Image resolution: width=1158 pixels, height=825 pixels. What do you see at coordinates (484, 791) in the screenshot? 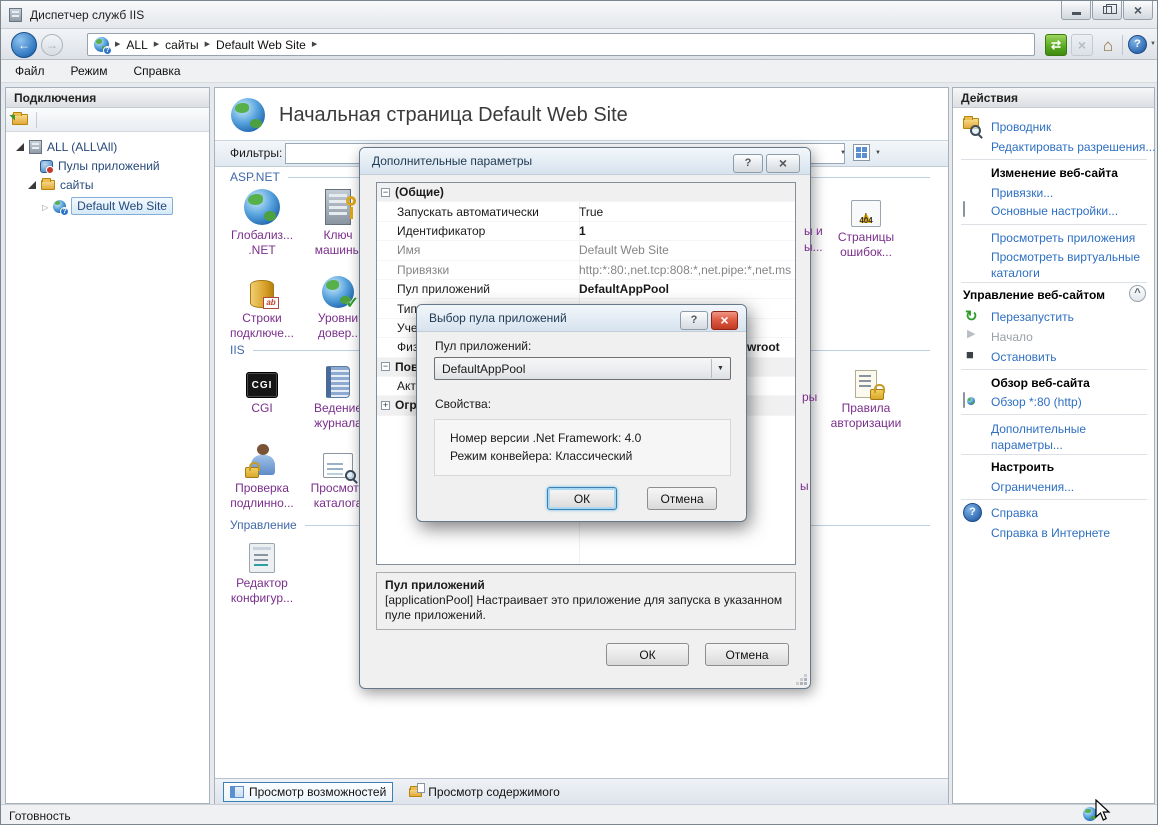
I see `tab-content-view: Просмотр содержимого` at bounding box center [484, 791].